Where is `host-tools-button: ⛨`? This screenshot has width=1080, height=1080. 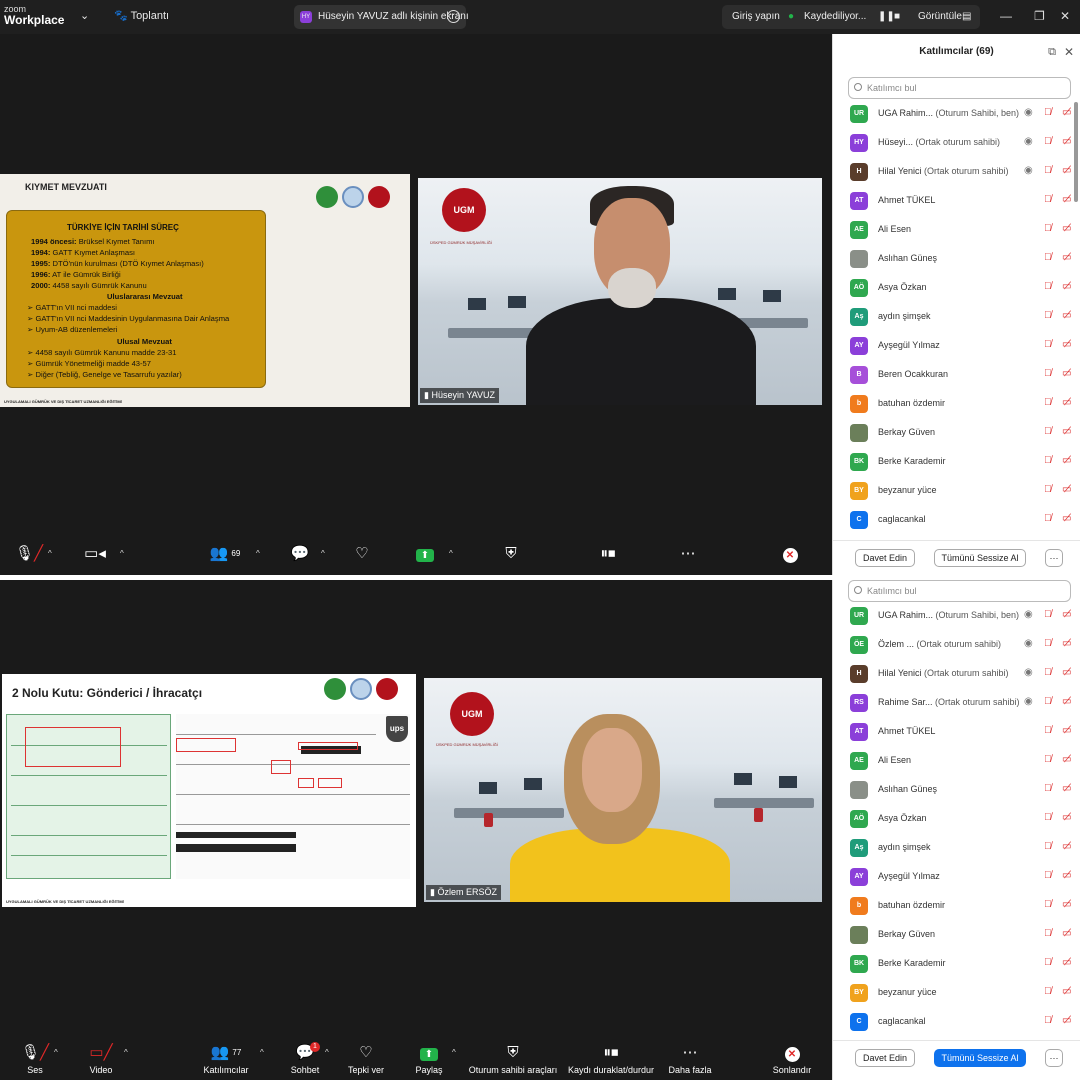 host-tools-button: ⛨ is located at coordinates (511, 554).